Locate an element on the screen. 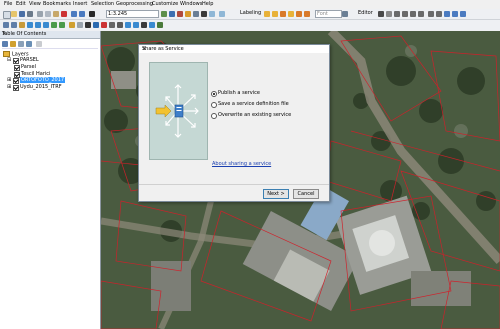 Image resolution: width=500 pixels, height=329 pixels. menu-customize: Customize is located at coordinates (165, 4).